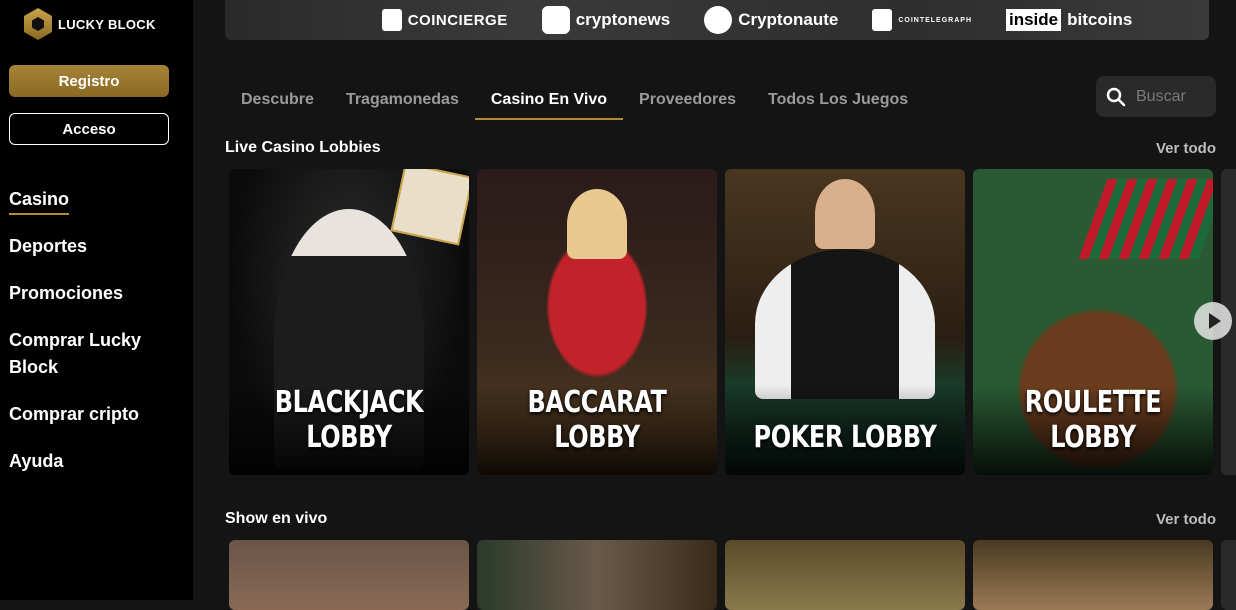  I want to click on playing-card-image, so click(429, 207).